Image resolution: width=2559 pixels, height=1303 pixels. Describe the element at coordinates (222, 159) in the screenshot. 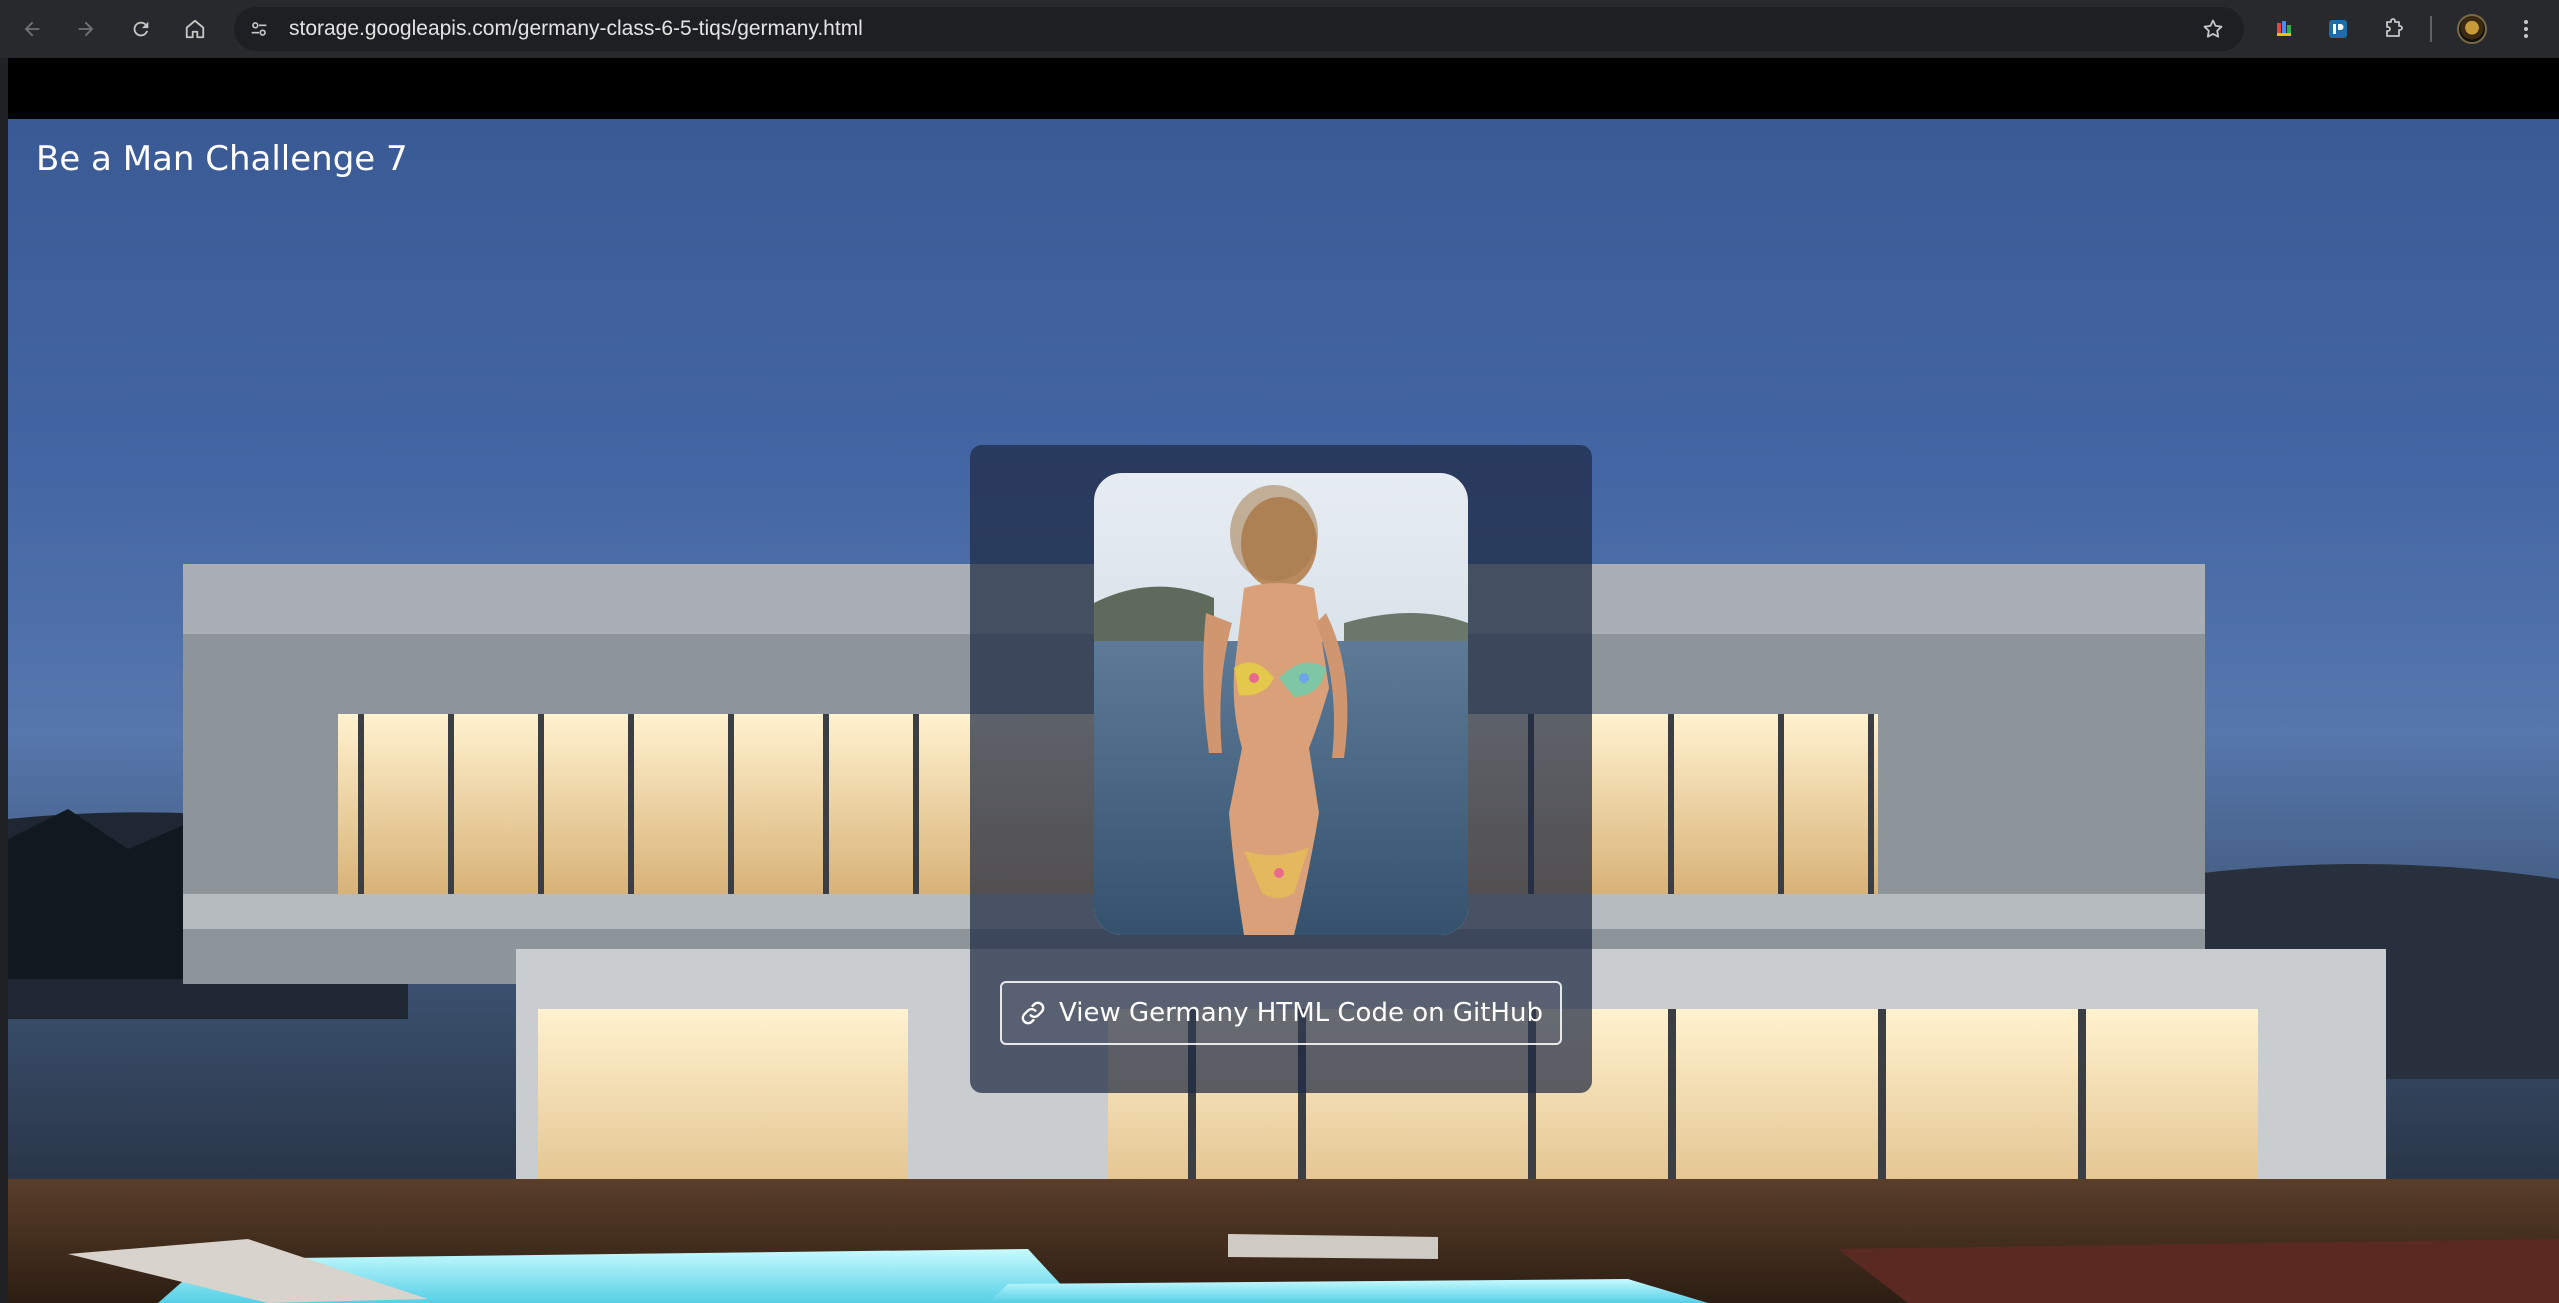

I see `page-title: Be a Man Challenge 7` at that location.